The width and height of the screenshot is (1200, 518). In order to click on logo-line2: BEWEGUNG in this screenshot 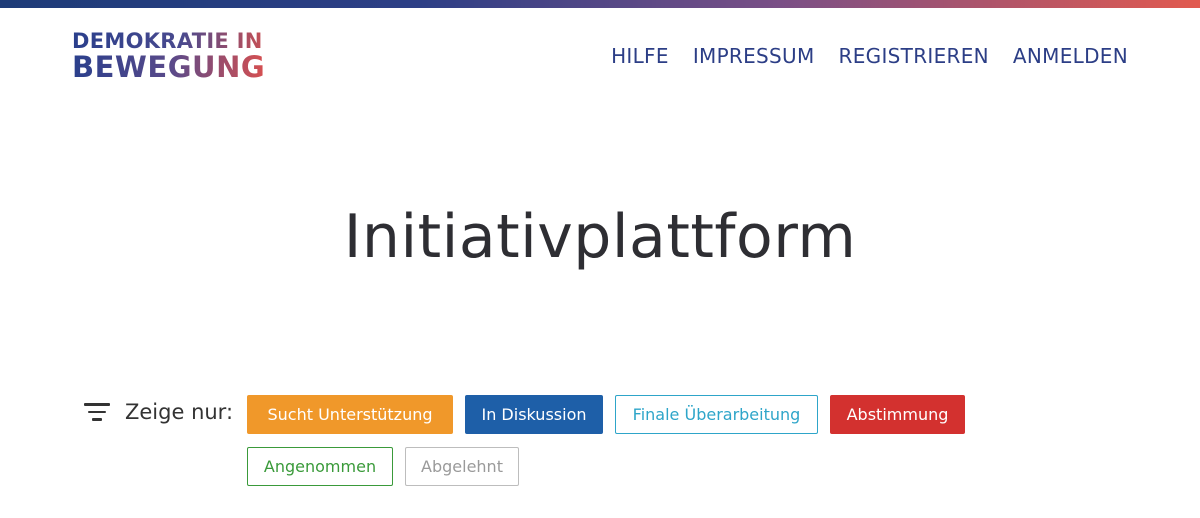, I will do `click(172, 67)`.